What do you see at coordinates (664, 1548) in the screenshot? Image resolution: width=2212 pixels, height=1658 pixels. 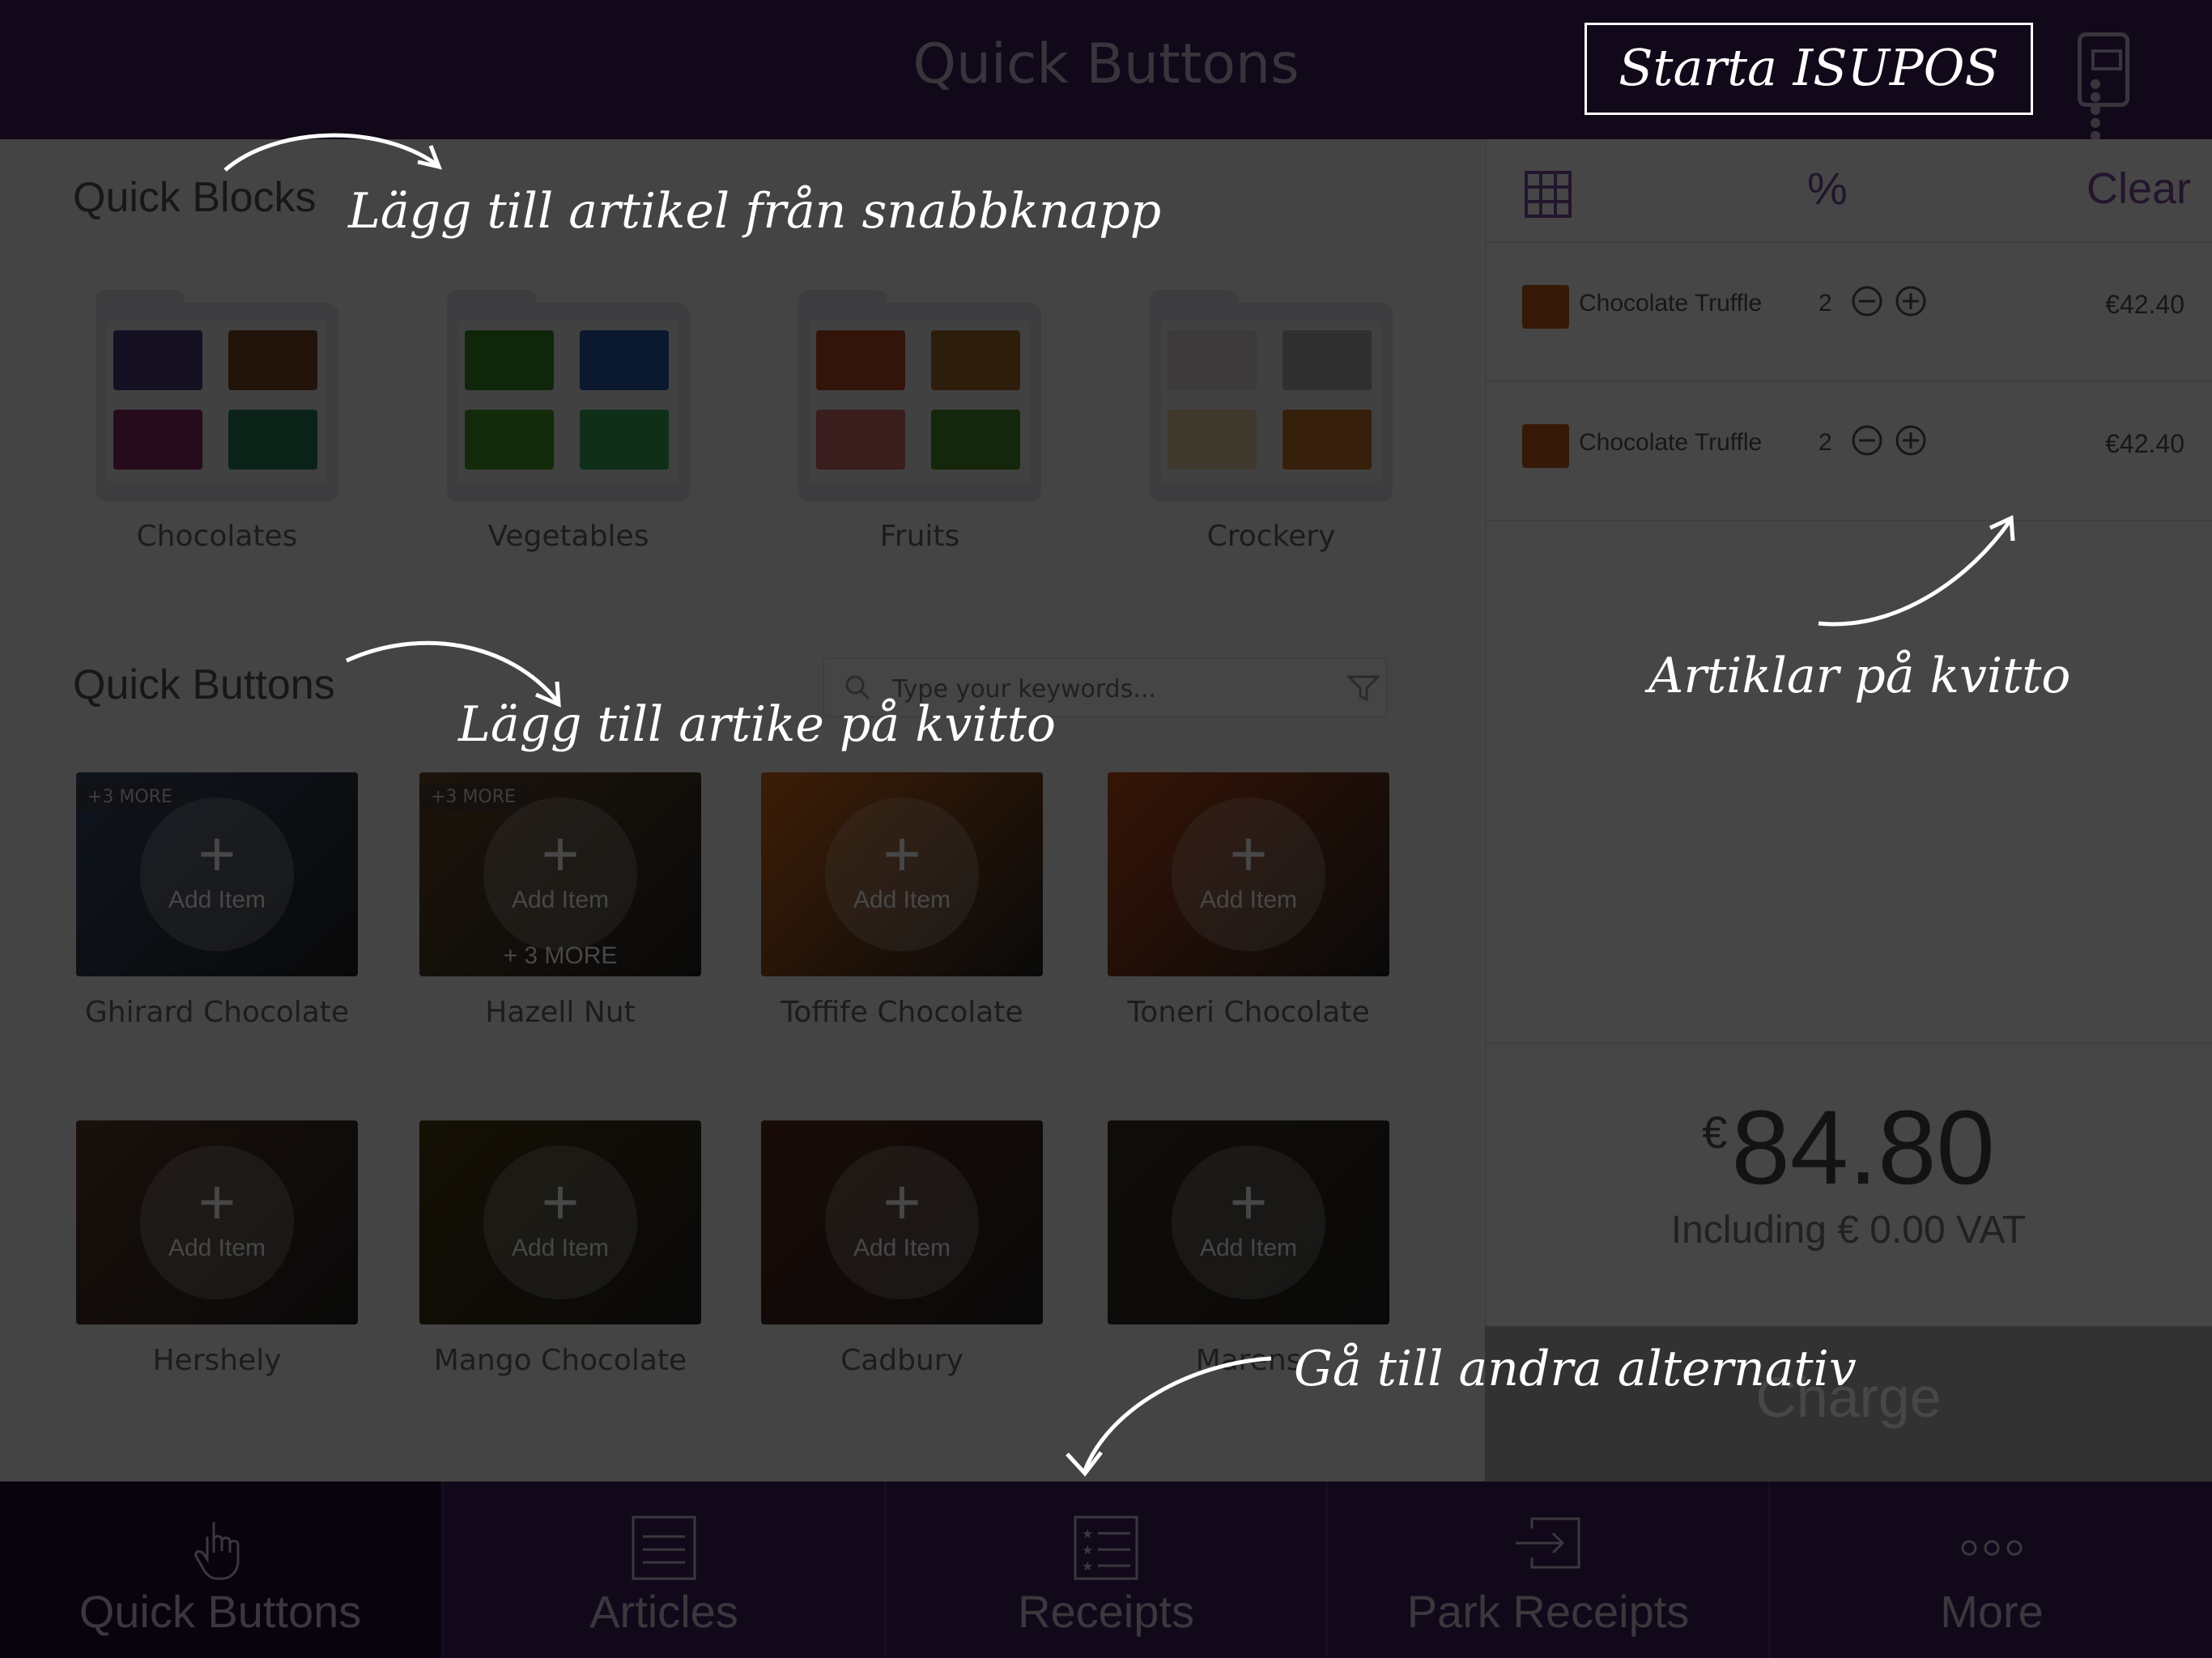 I see `list-icon` at bounding box center [664, 1548].